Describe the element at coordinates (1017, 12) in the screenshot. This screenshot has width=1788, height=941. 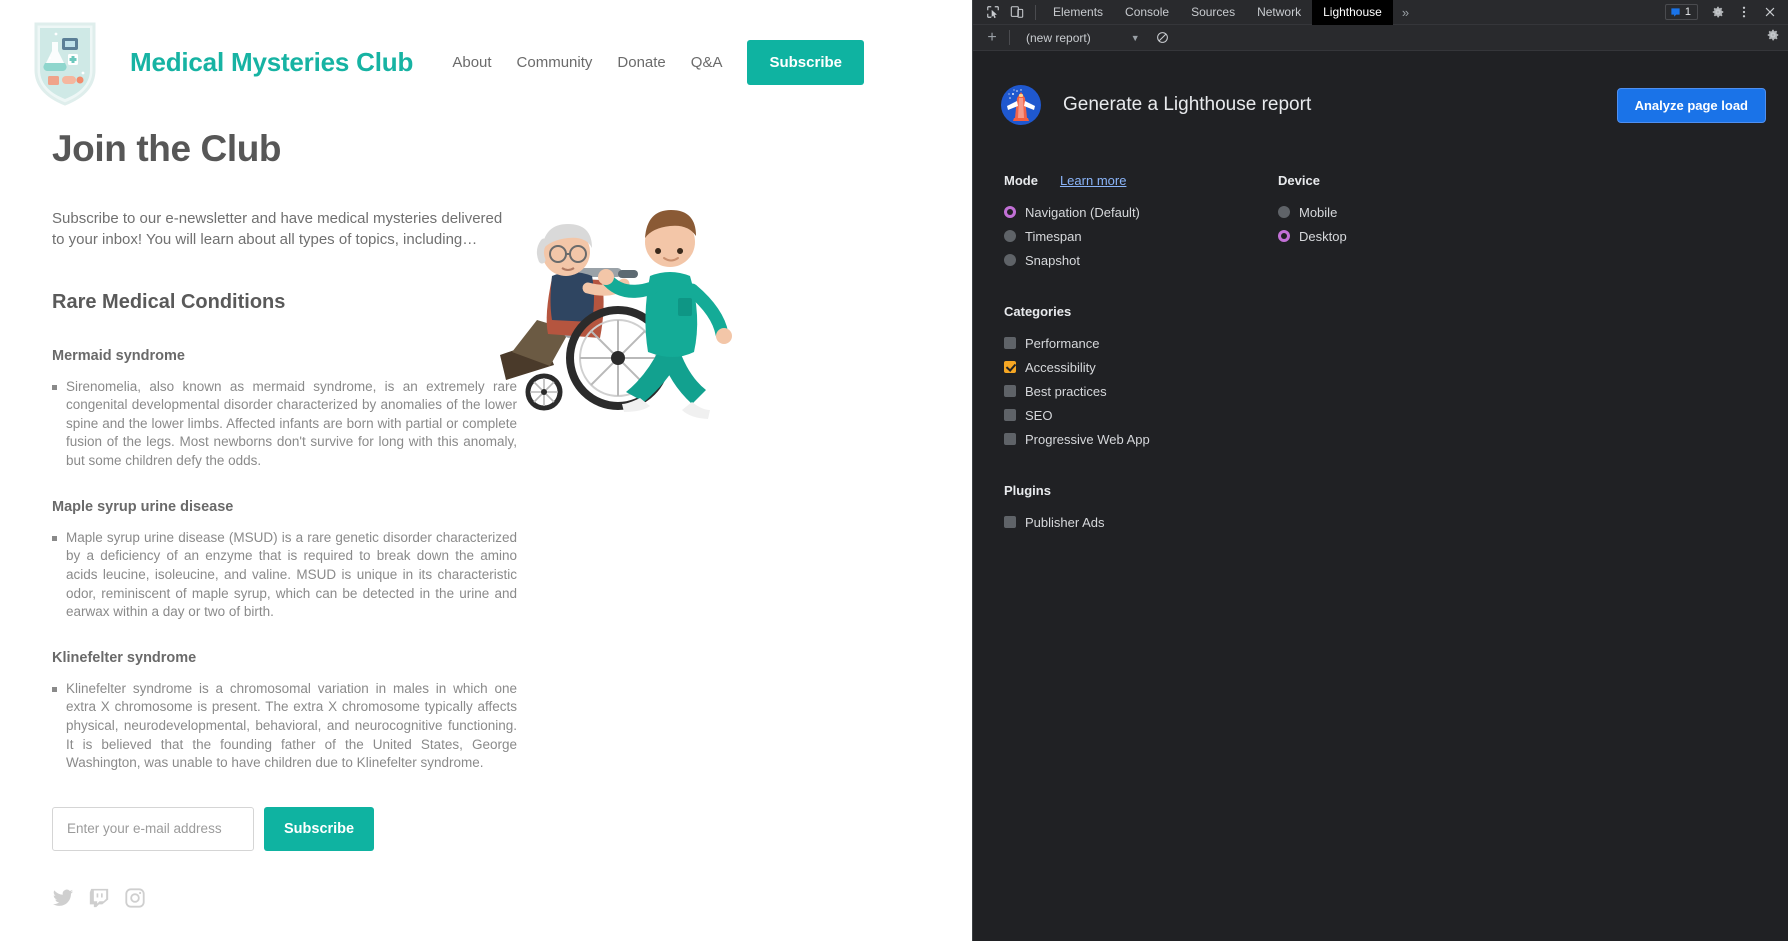
I see `device-toolbar-icon` at that location.